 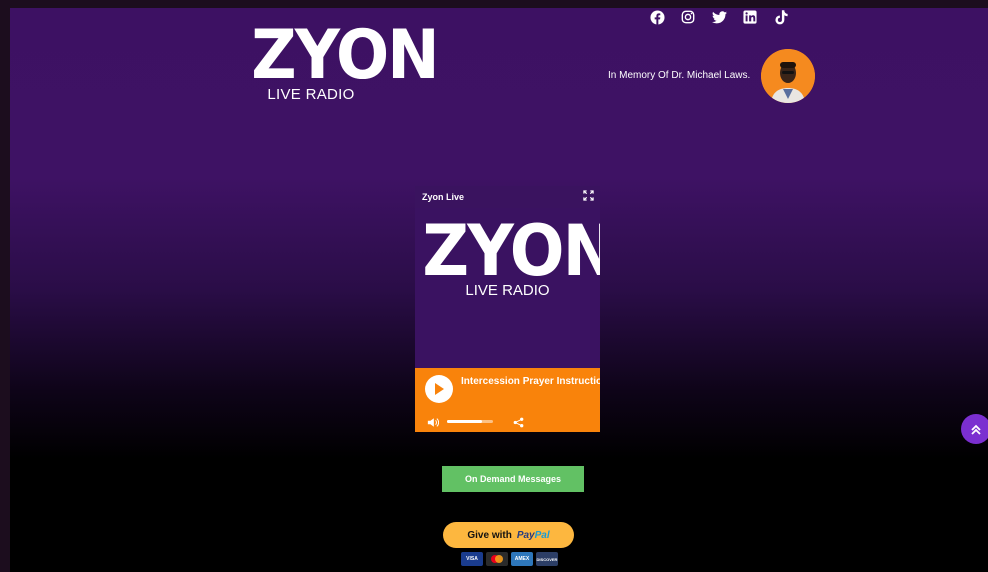 I want to click on player-logo: ZYON LIVE RADIO, so click(x=507, y=257).